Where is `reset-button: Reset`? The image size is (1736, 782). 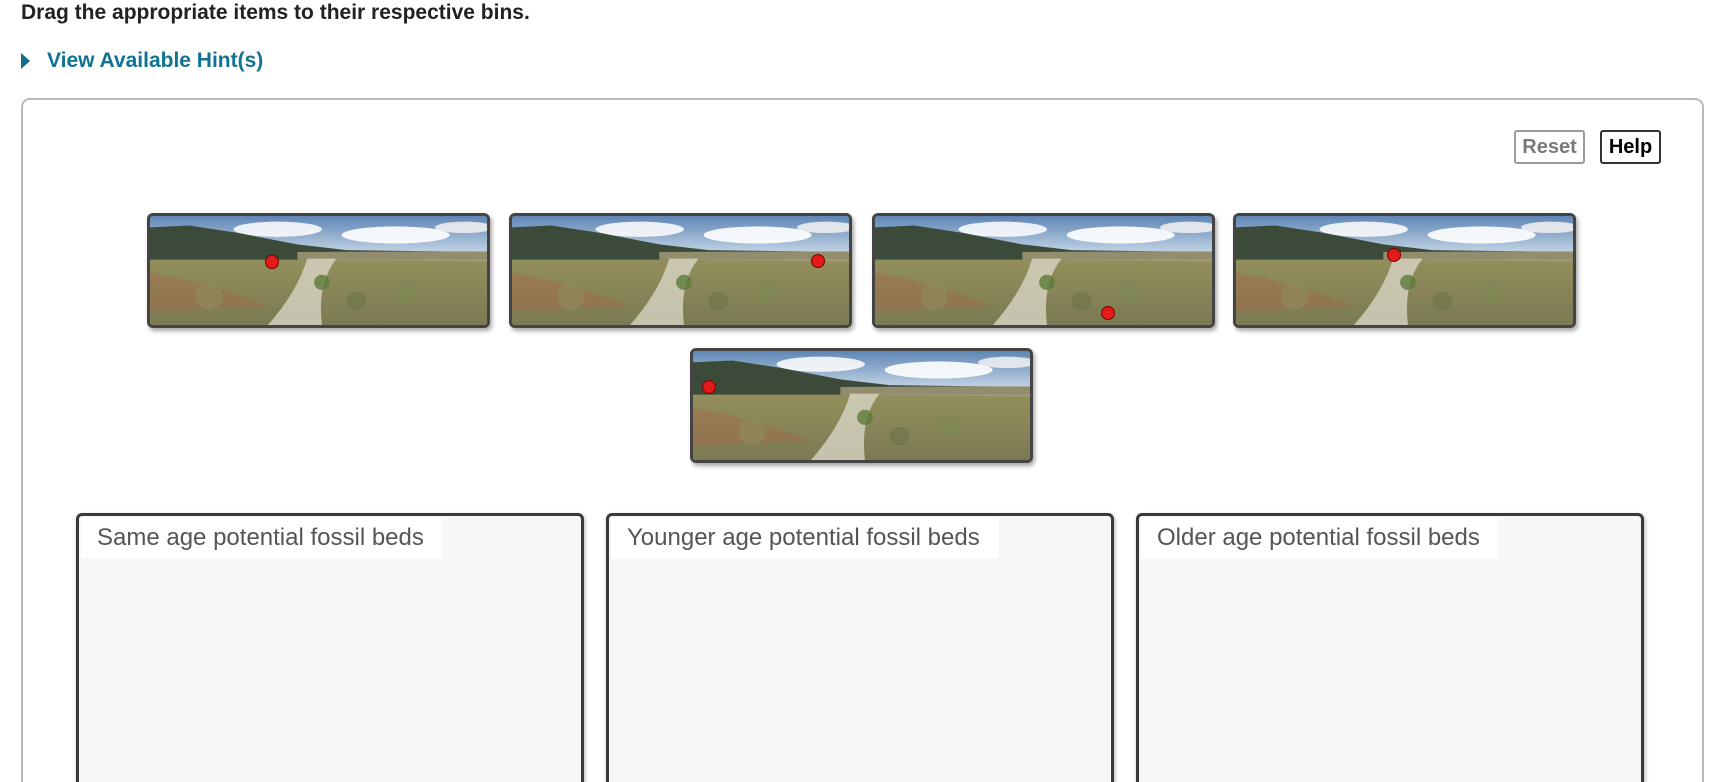
reset-button: Reset is located at coordinates (1549, 147).